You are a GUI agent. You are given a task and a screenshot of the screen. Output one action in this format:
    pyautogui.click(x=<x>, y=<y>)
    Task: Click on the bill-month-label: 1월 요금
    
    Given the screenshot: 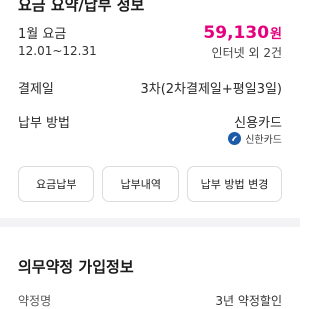 What is the action you would take?
    pyautogui.click(x=42, y=34)
    